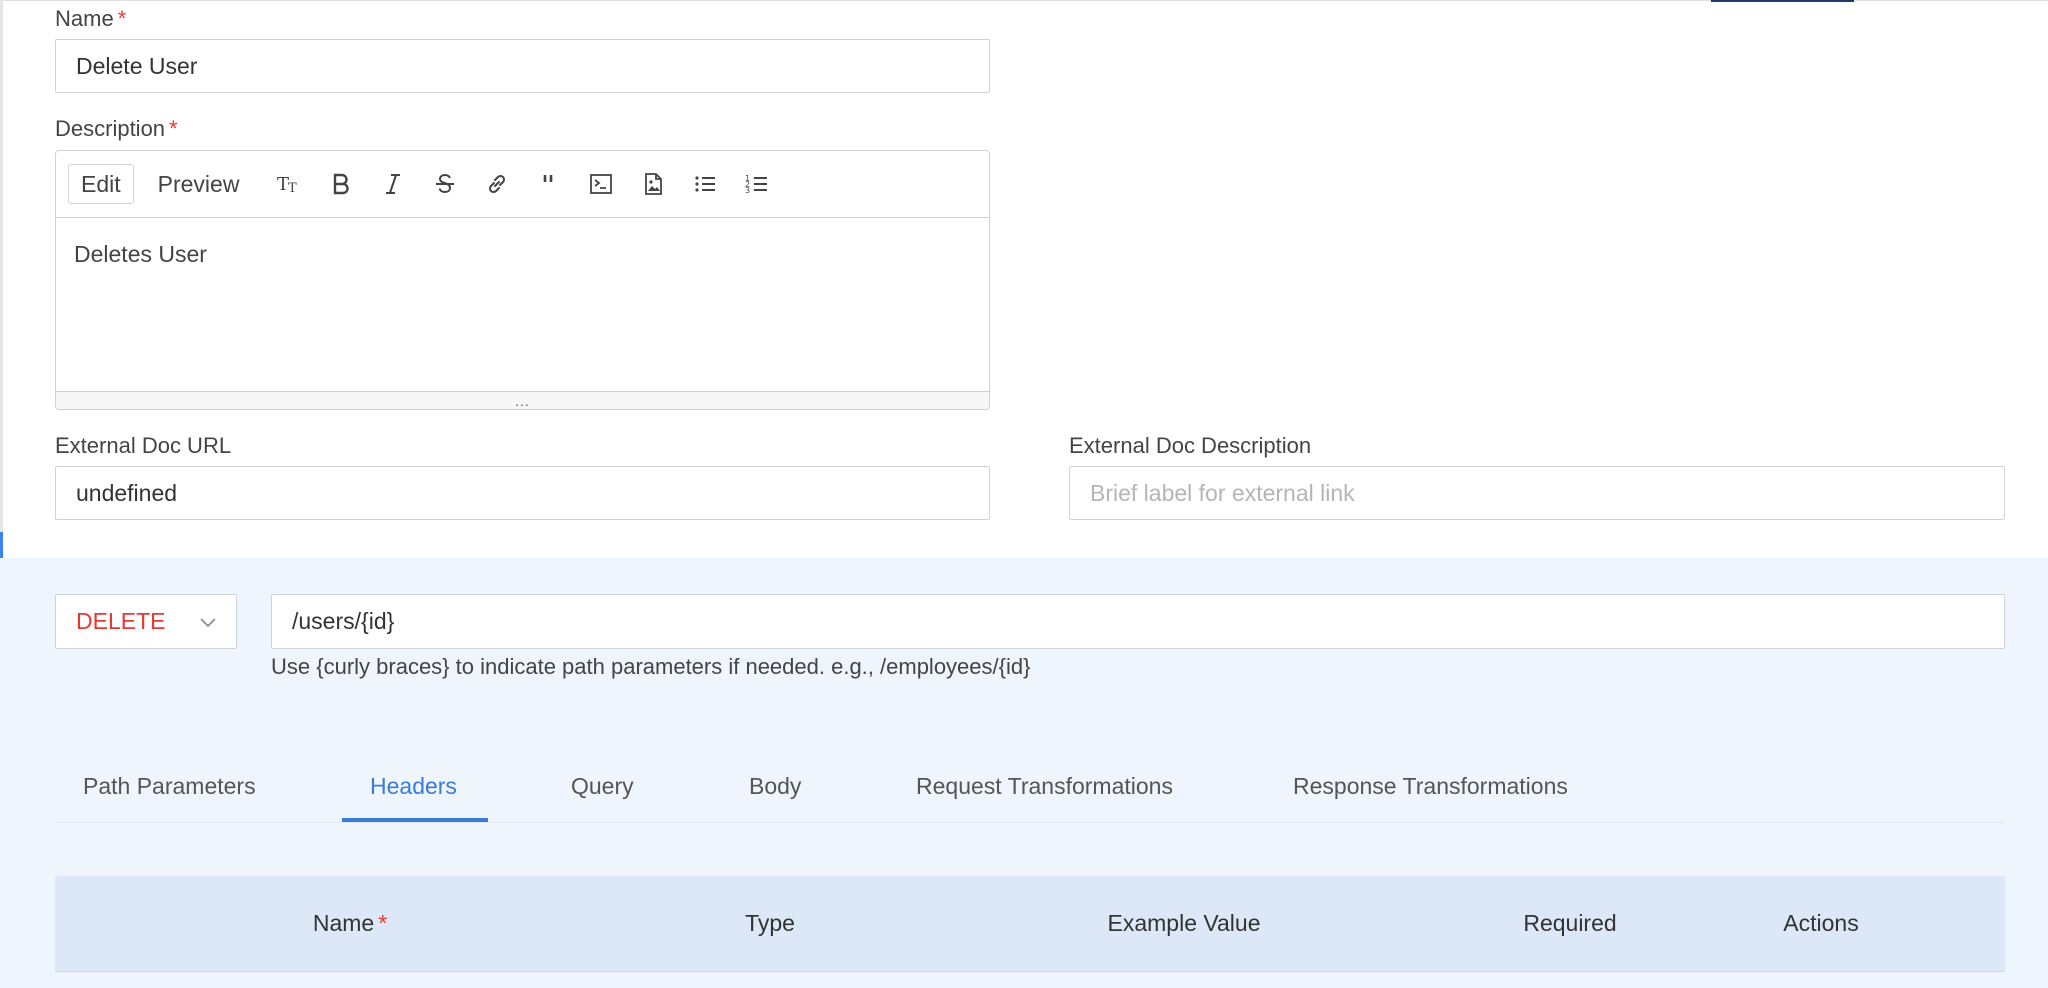  I want to click on editor-toolbar: Edit Preview TT 123, so click(522, 184).